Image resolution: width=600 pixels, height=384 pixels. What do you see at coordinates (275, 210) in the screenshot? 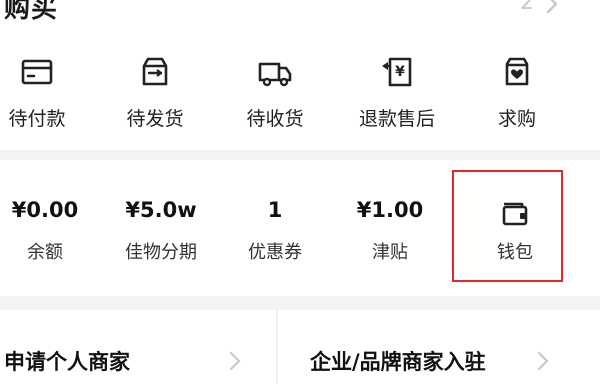
I see `wallet-value: 1` at bounding box center [275, 210].